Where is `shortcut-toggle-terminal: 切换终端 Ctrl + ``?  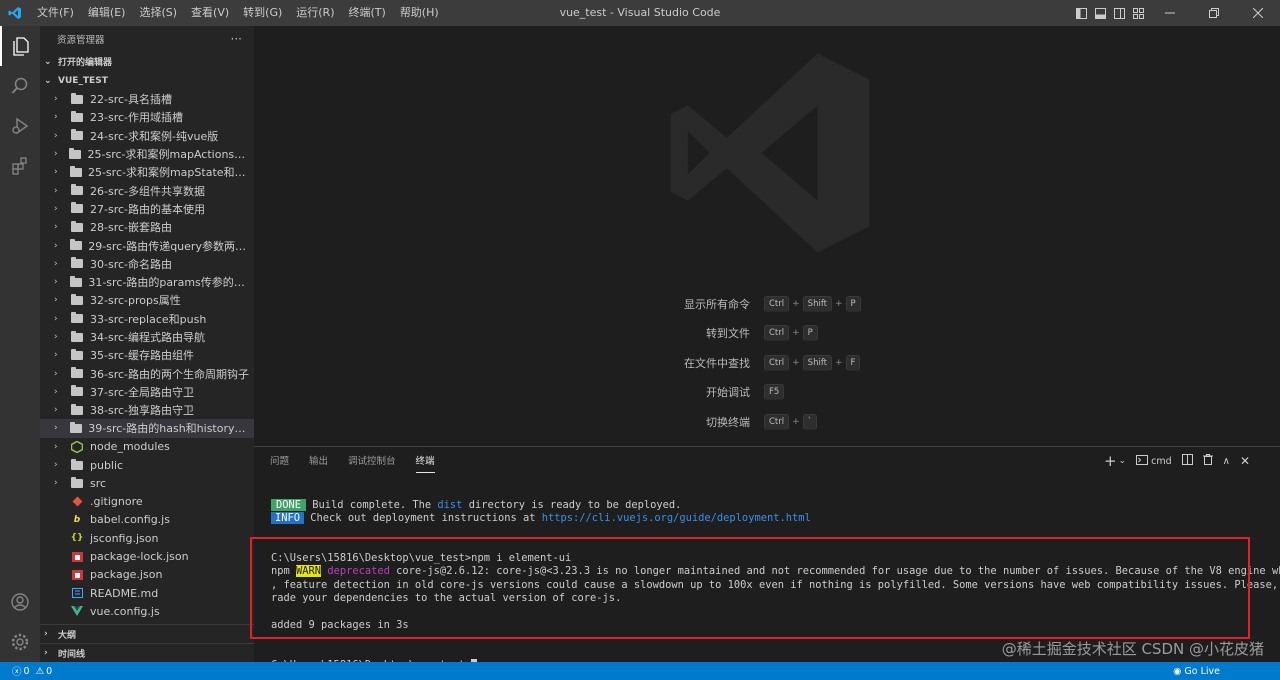
shortcut-toggle-terminal: 切换终端 Ctrl + ` is located at coordinates (767, 422).